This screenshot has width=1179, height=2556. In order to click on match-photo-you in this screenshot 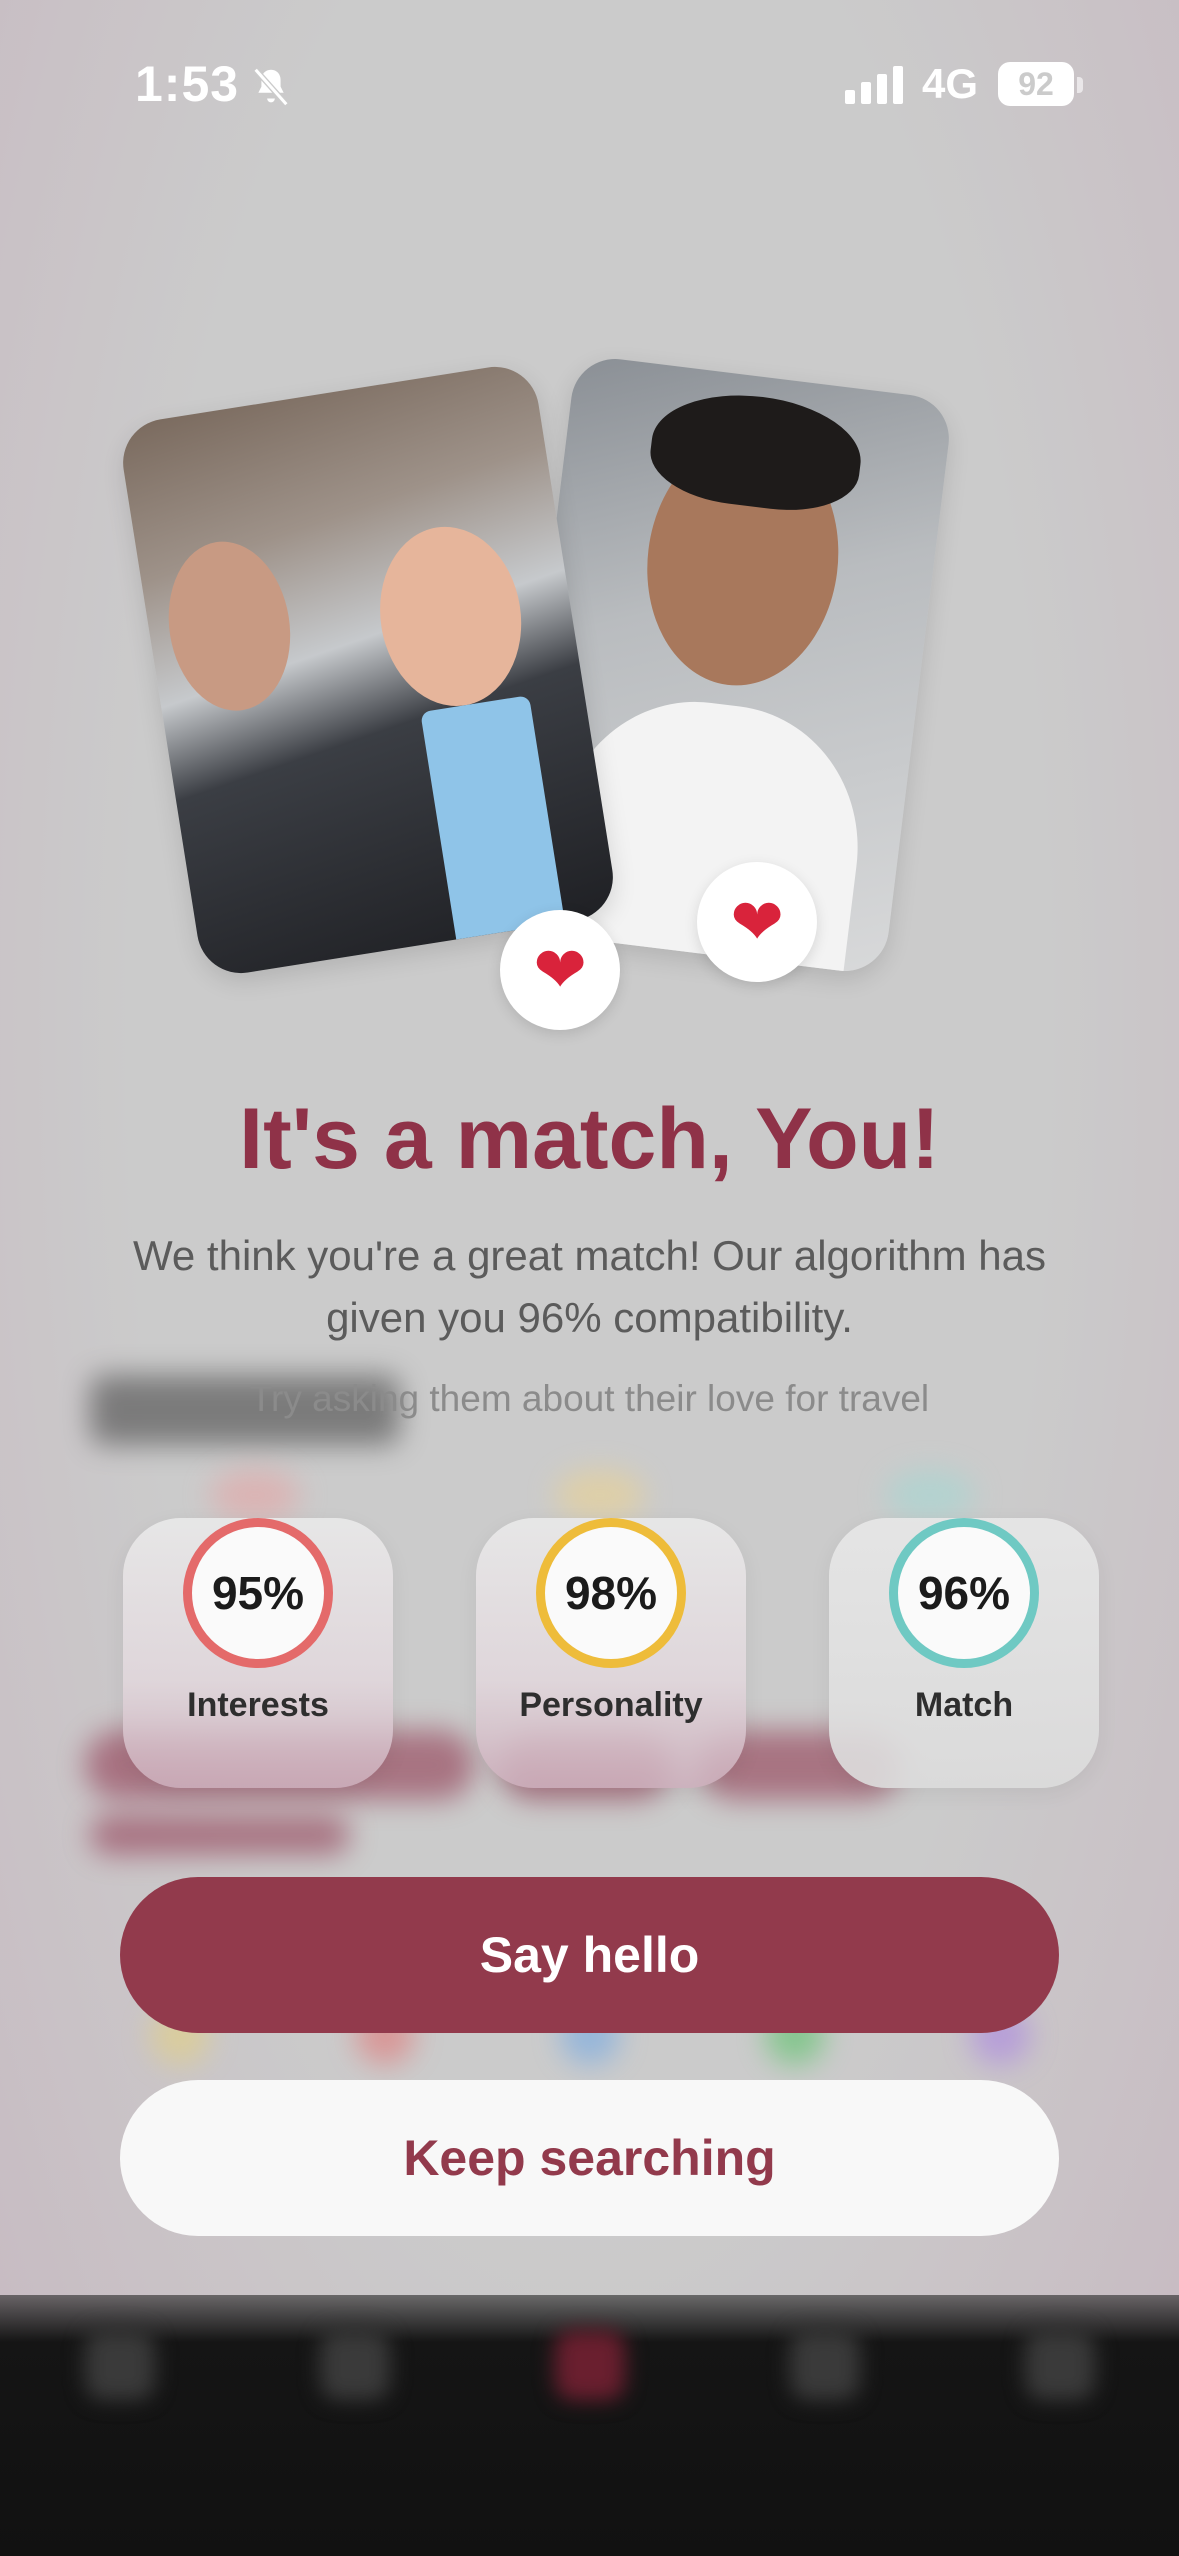, I will do `click(368, 670)`.